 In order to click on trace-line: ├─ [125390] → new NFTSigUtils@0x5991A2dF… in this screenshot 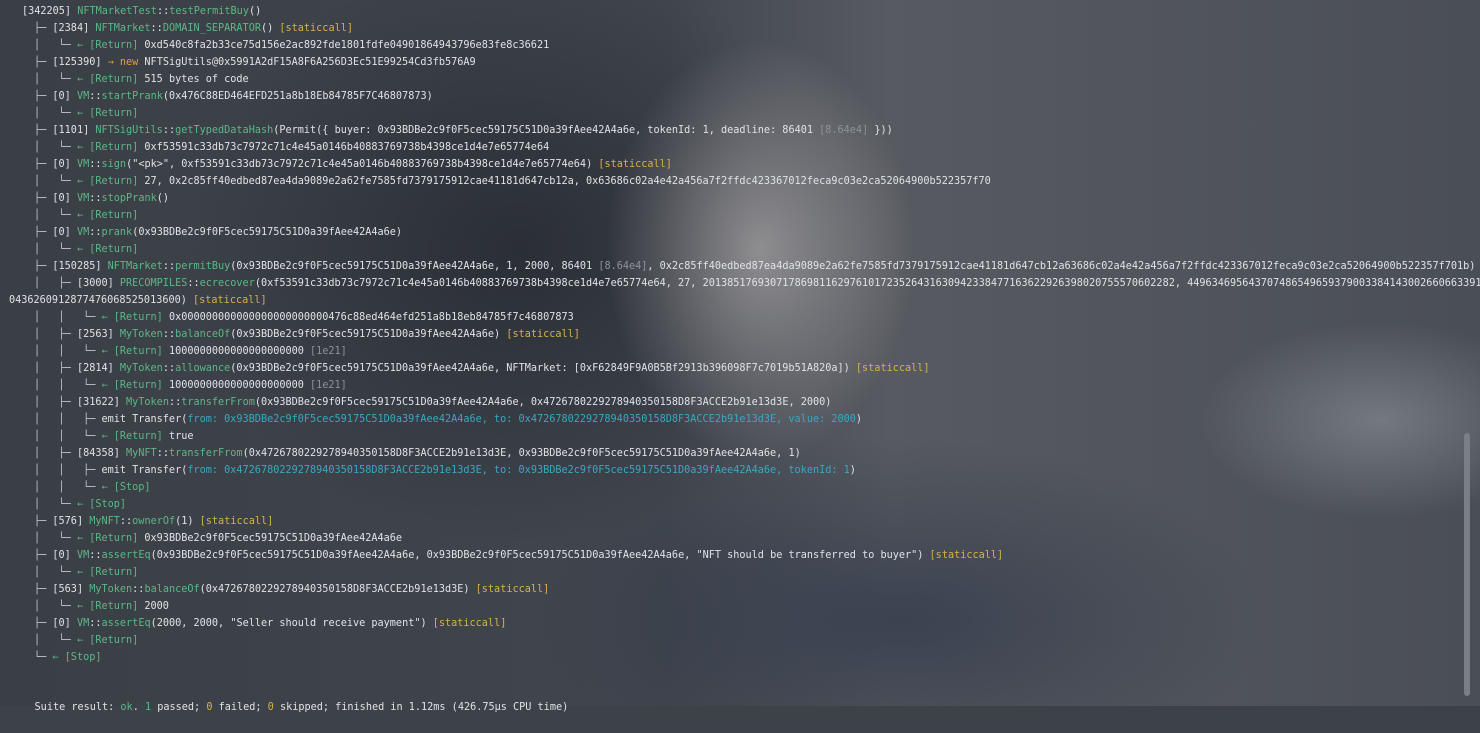, I will do `click(255, 62)`.